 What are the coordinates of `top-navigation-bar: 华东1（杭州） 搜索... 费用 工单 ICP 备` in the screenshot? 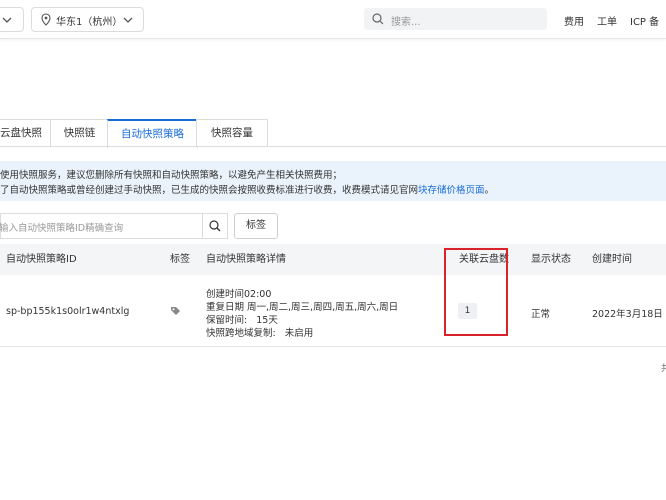 It's located at (333, 19).